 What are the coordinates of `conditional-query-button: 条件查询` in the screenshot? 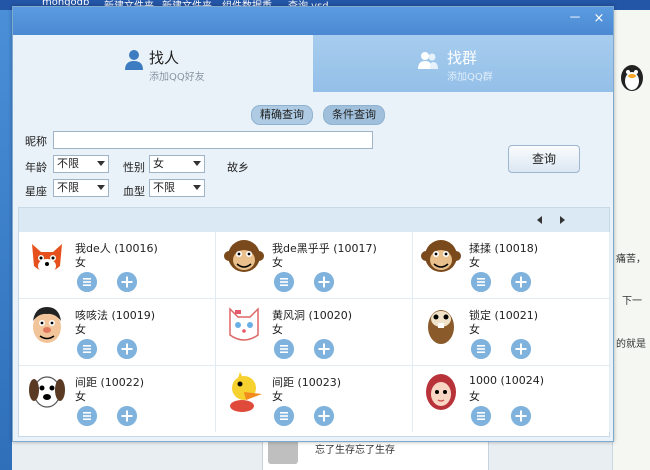 It's located at (354, 115).